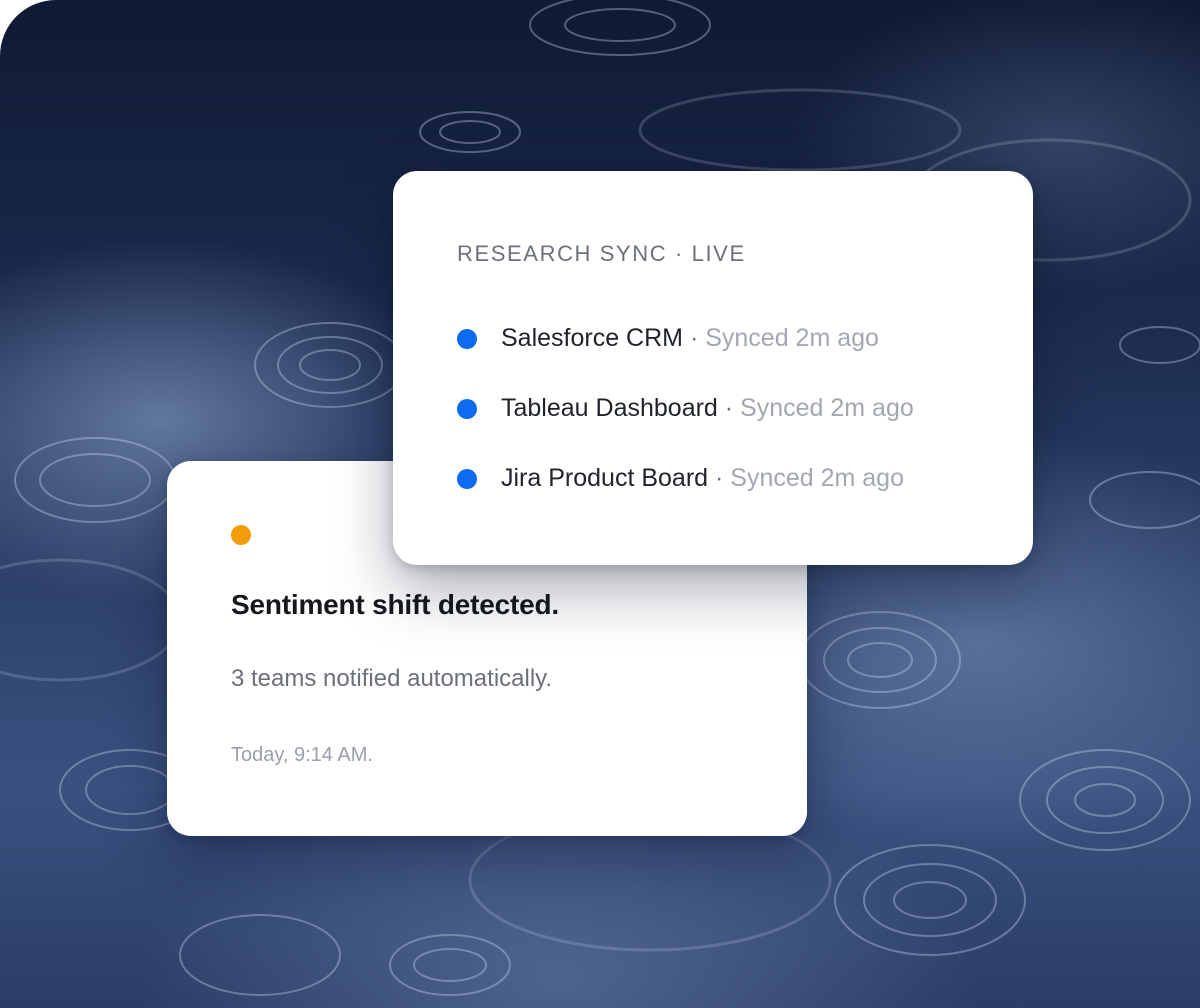 Image resolution: width=1200 pixels, height=1008 pixels. I want to click on sync-source-name: Jira Product Board, so click(605, 478).